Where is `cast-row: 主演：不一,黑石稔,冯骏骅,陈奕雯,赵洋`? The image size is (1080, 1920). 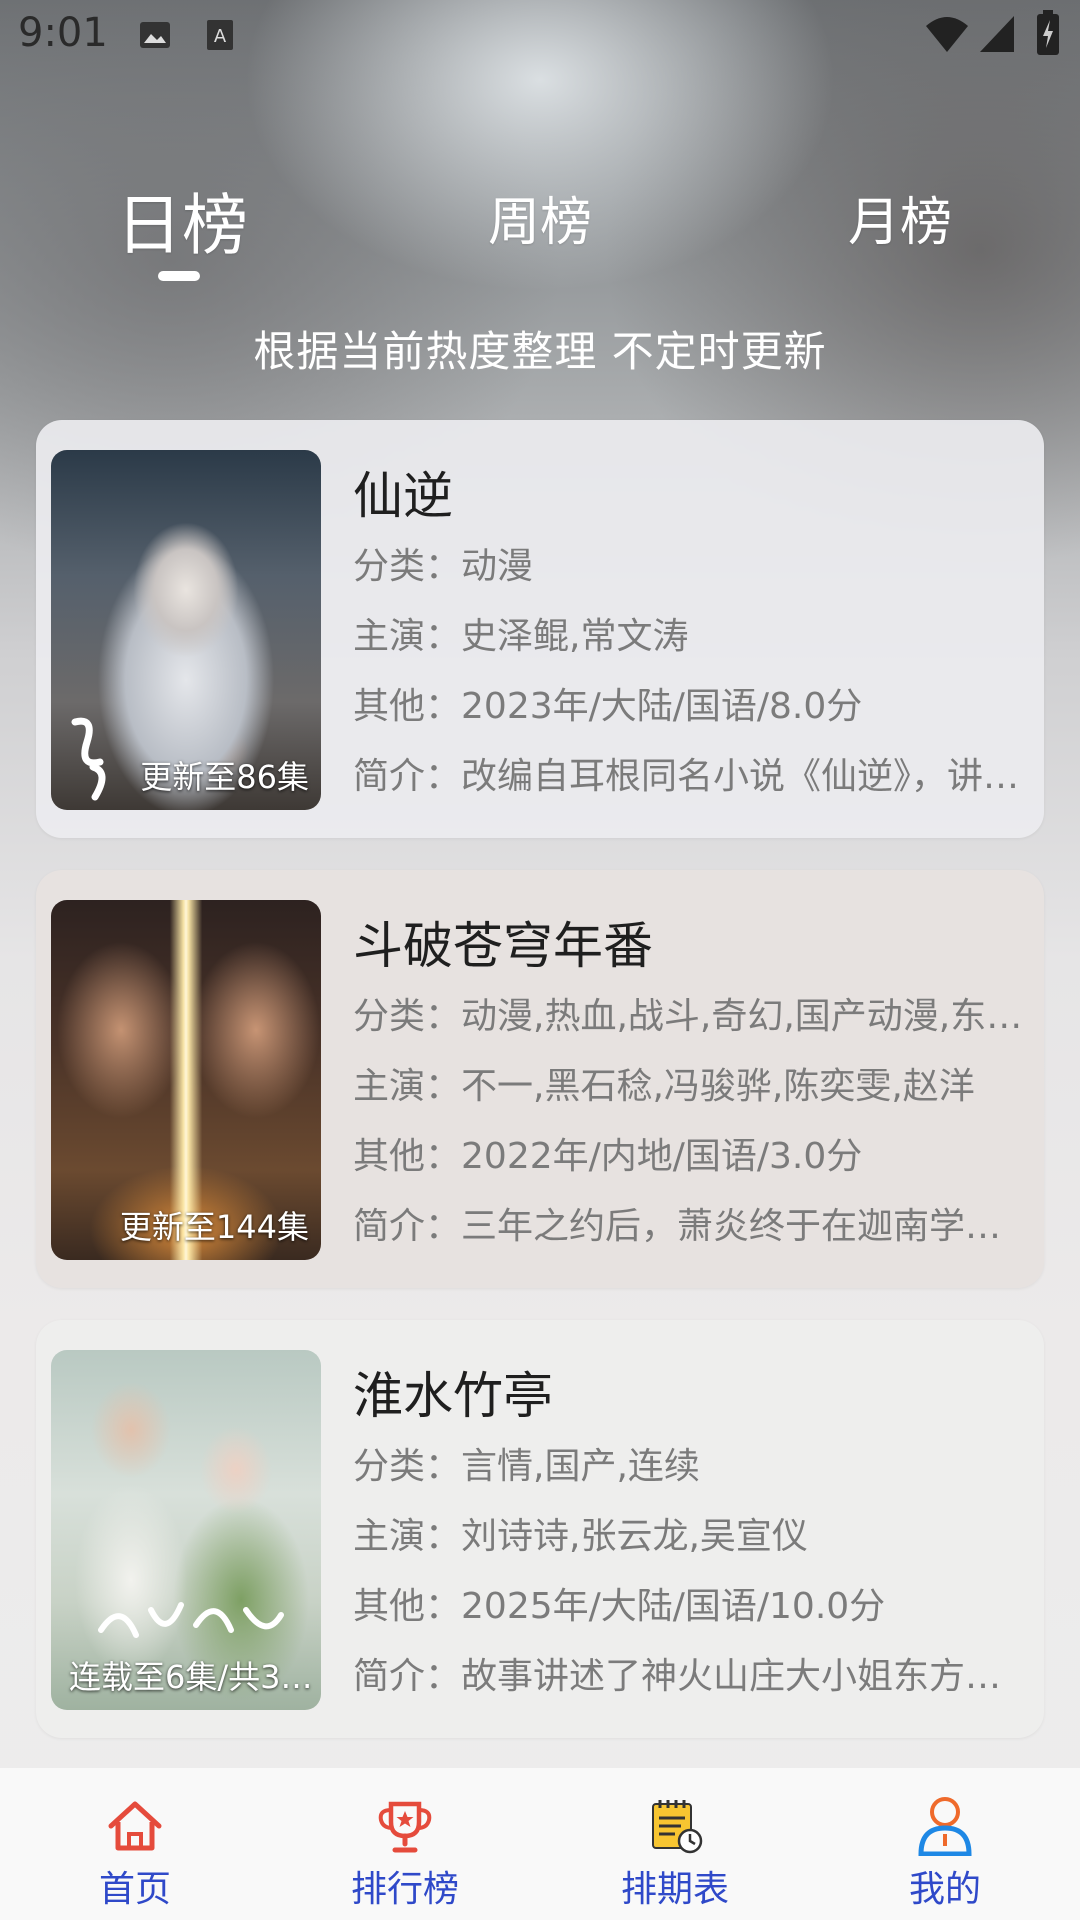 cast-row: 主演：不一,黑石稔,冯骏骅,陈奕雯,赵洋 is located at coordinates (688, 1087).